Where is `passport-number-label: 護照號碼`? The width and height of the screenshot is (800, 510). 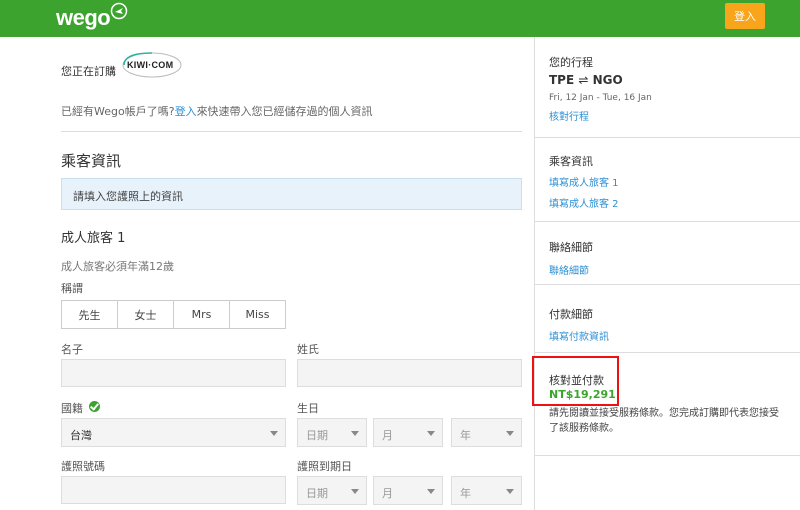
passport-number-label: 護照號碼 is located at coordinates (83, 466).